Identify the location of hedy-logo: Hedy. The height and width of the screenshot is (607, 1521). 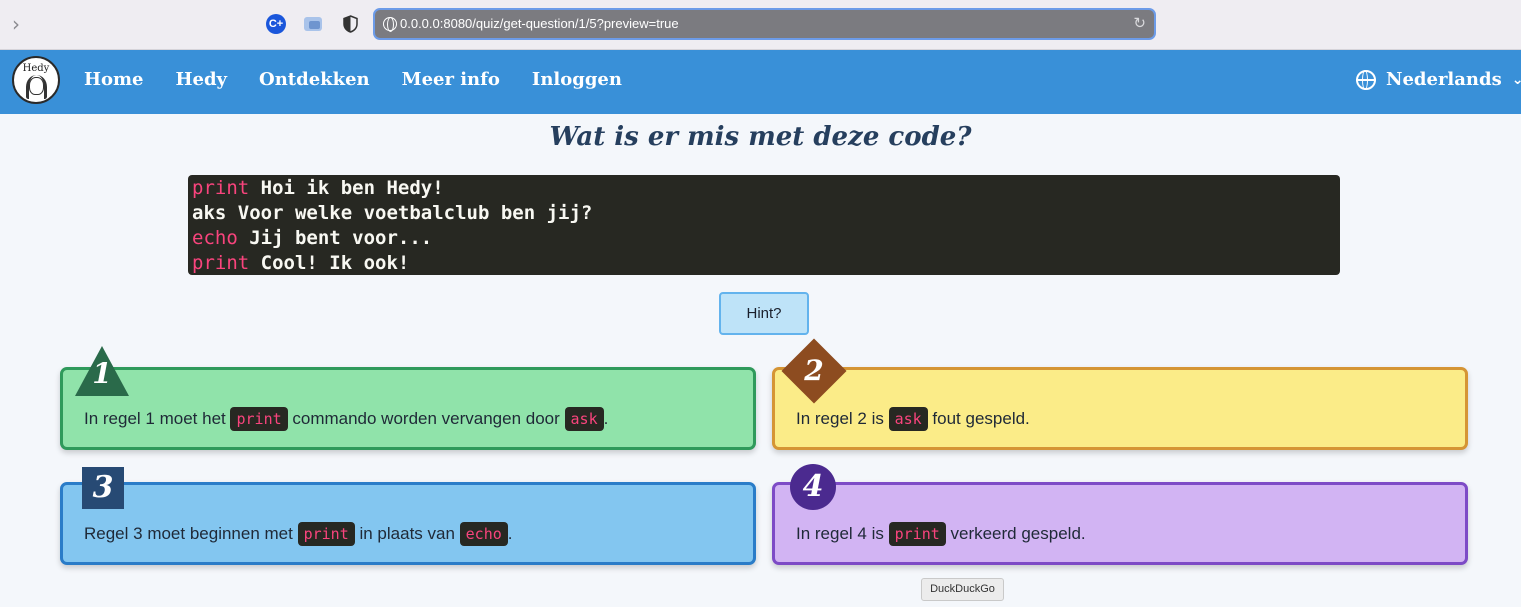
(36, 80).